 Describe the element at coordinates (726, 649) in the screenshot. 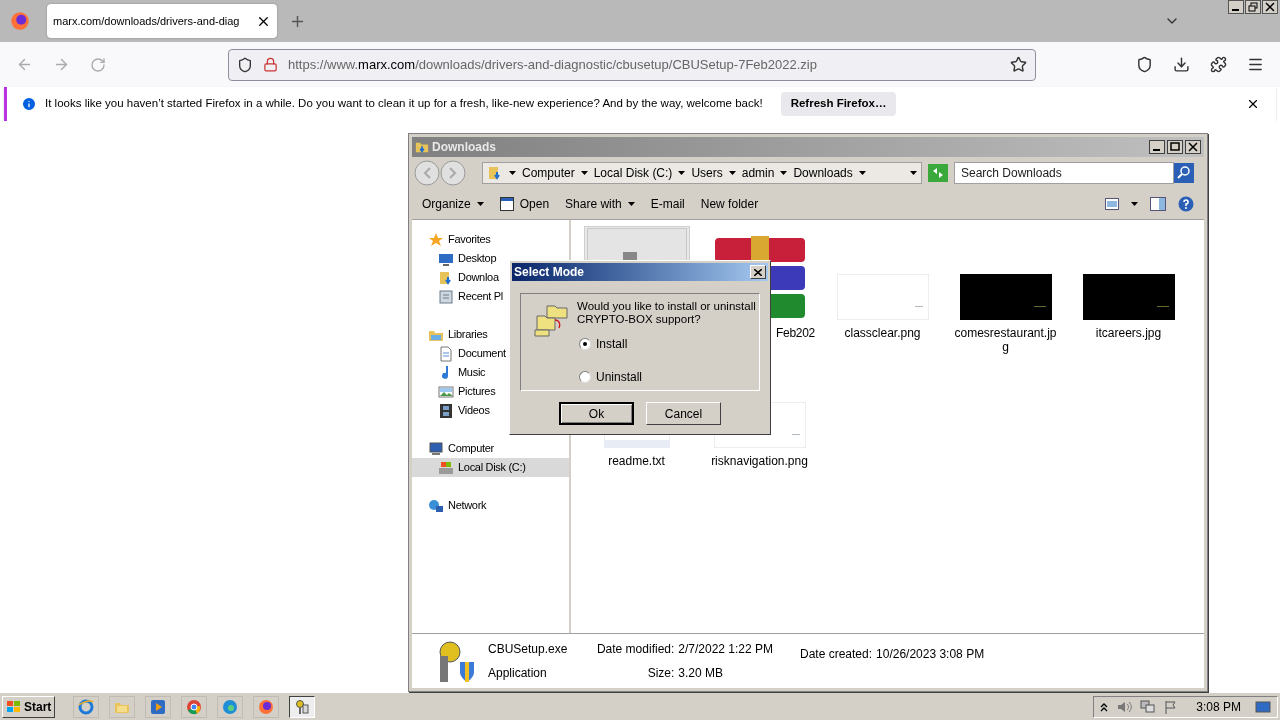

I see `detail-value: 2/7/2022 1:22 PM` at that location.